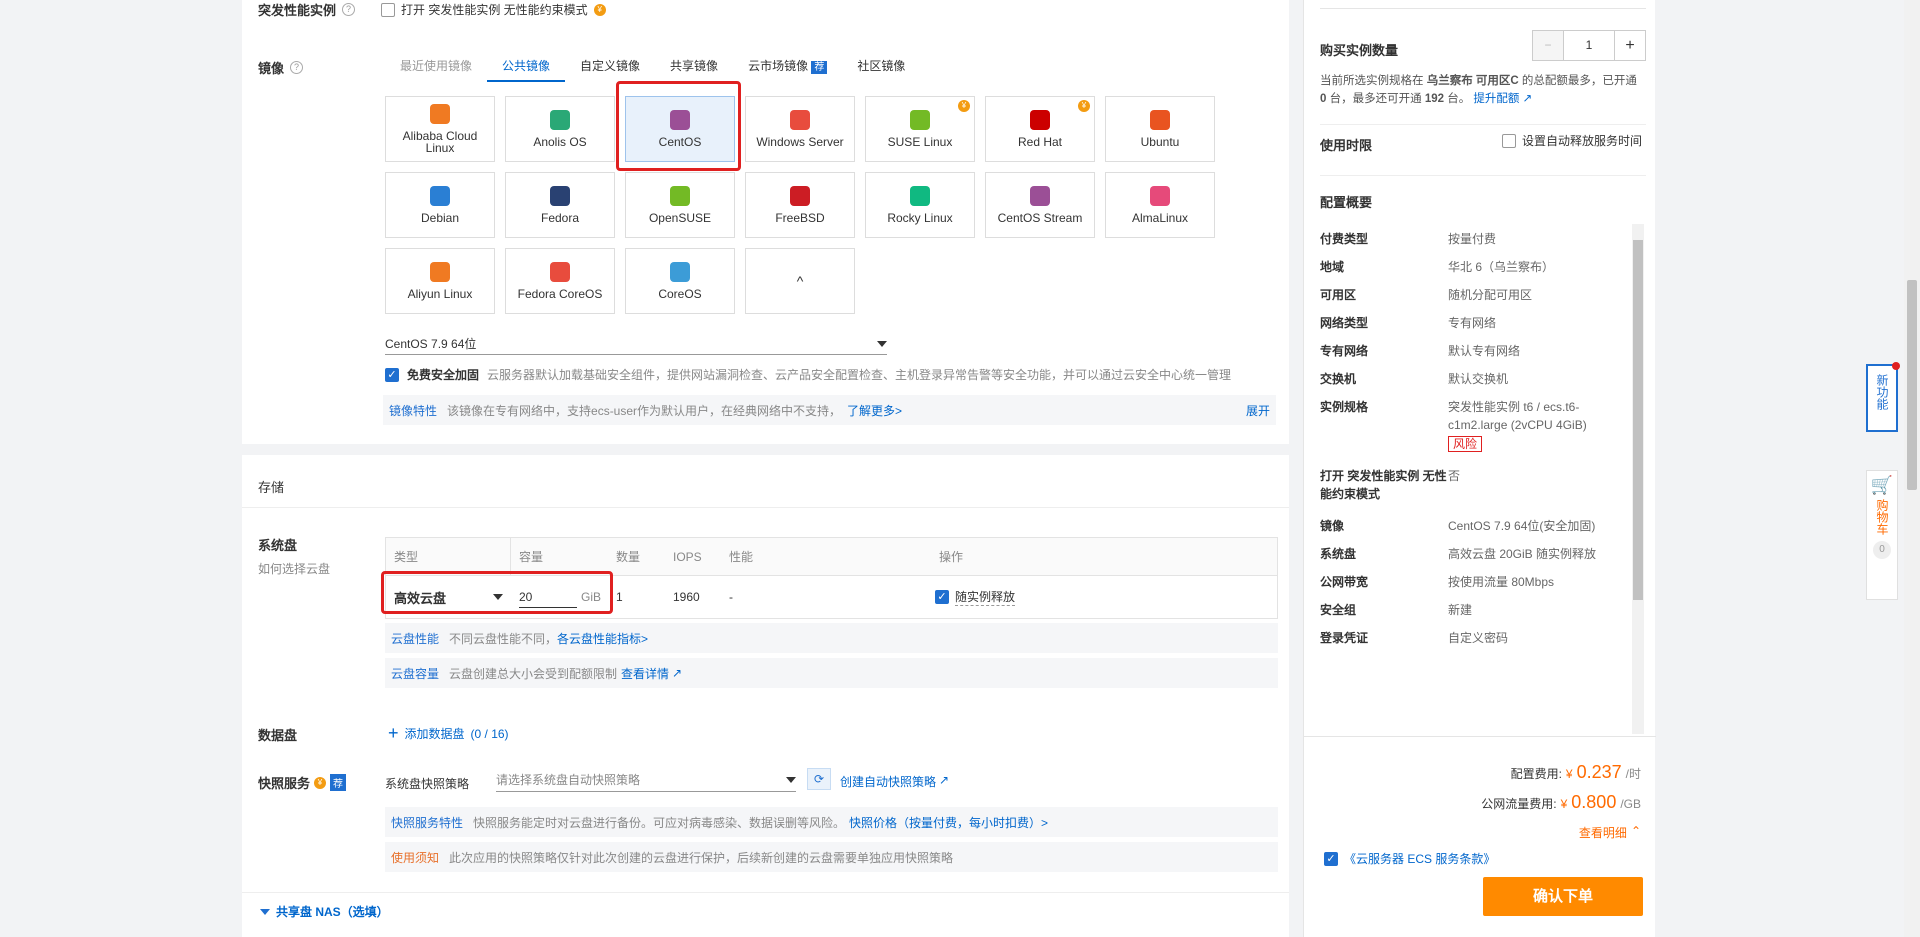 The width and height of the screenshot is (1920, 937). I want to click on os-option-centos-stream: CentOS Stream, so click(1040, 205).